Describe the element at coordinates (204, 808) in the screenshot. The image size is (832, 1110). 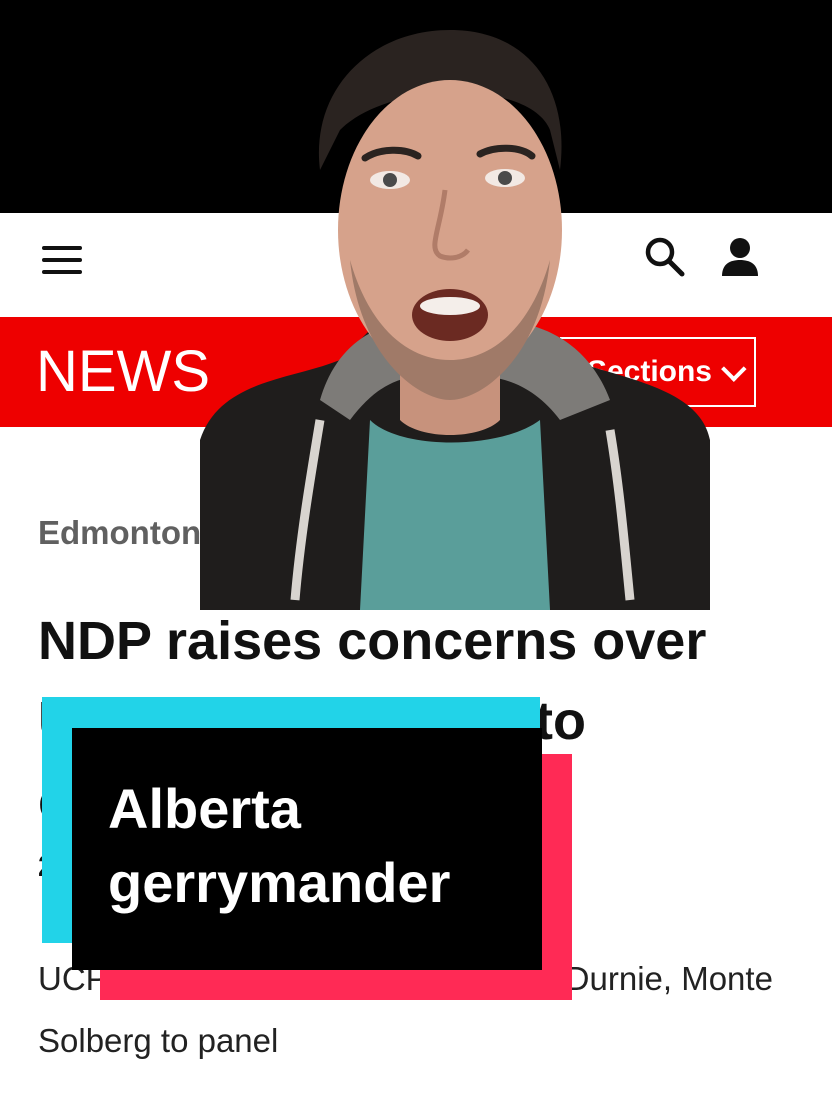
I see `caption-line-1: Alberta` at that location.